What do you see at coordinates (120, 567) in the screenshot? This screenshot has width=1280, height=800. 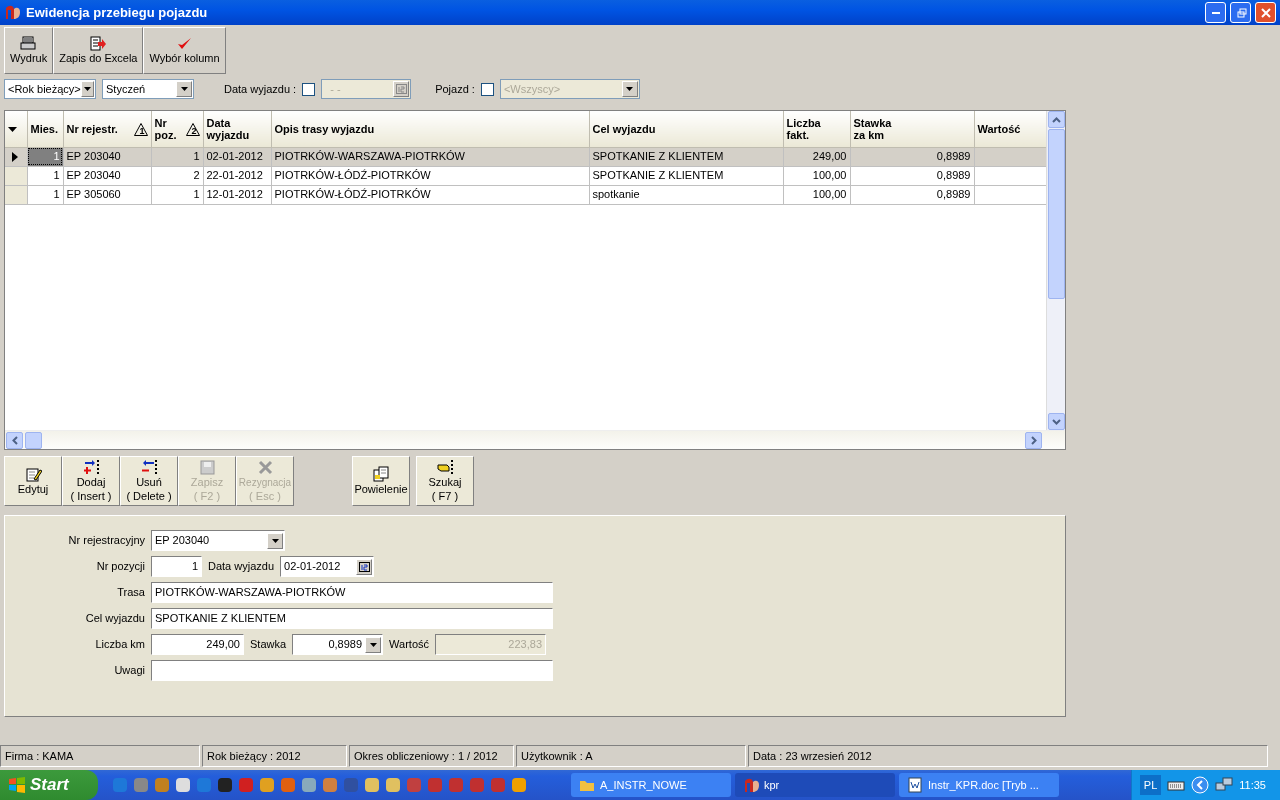 I see `field-label: Nr pozycji` at bounding box center [120, 567].